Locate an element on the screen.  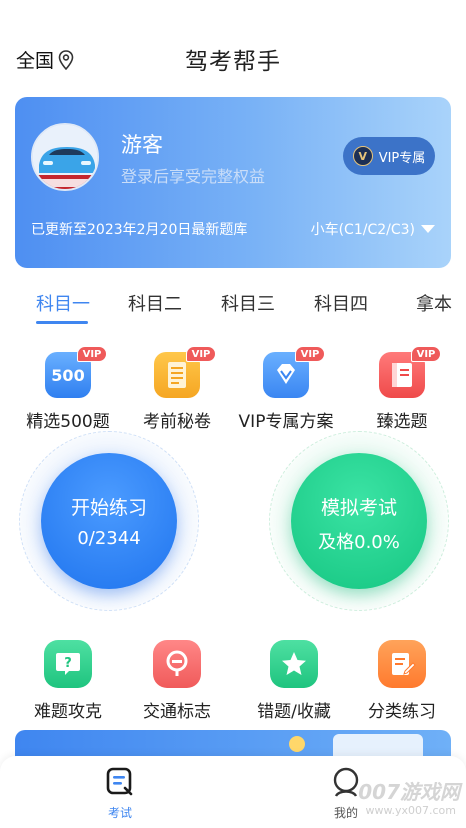
mock-exam-label: 模拟考试 is located at coordinates (358, 508).